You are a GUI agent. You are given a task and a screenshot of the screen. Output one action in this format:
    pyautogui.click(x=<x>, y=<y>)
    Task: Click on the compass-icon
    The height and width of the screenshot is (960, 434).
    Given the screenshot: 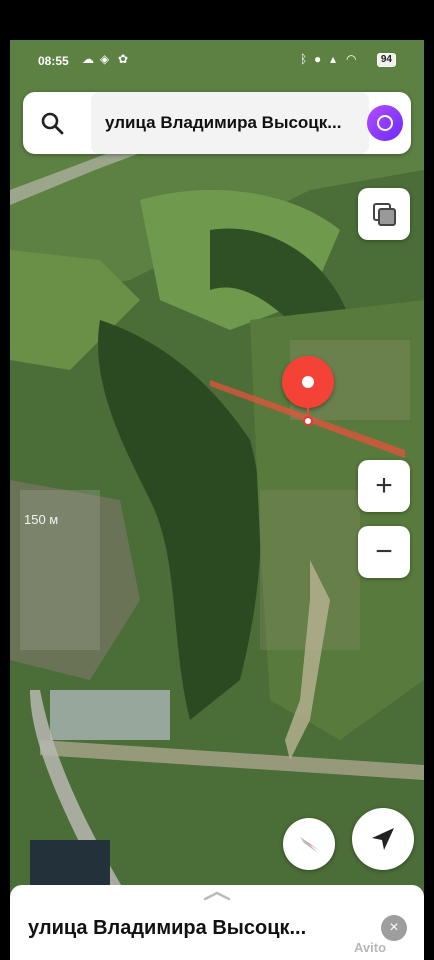 What is the action you would take?
    pyautogui.click(x=310, y=845)
    